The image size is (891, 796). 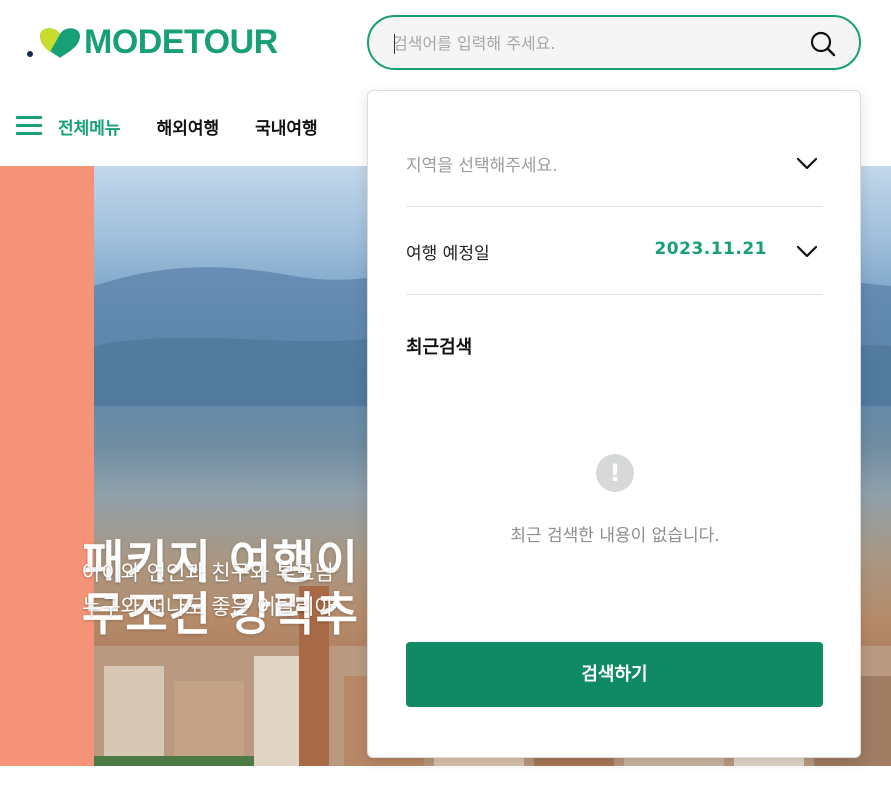 What do you see at coordinates (614, 674) in the screenshot?
I see `search-submit-button: 검색하기` at bounding box center [614, 674].